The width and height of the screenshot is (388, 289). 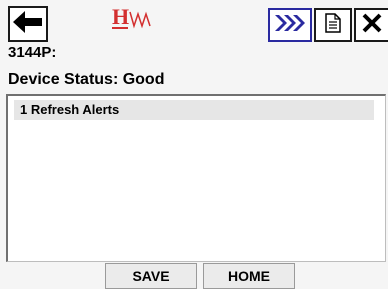 I want to click on document-button, so click(x=333, y=25).